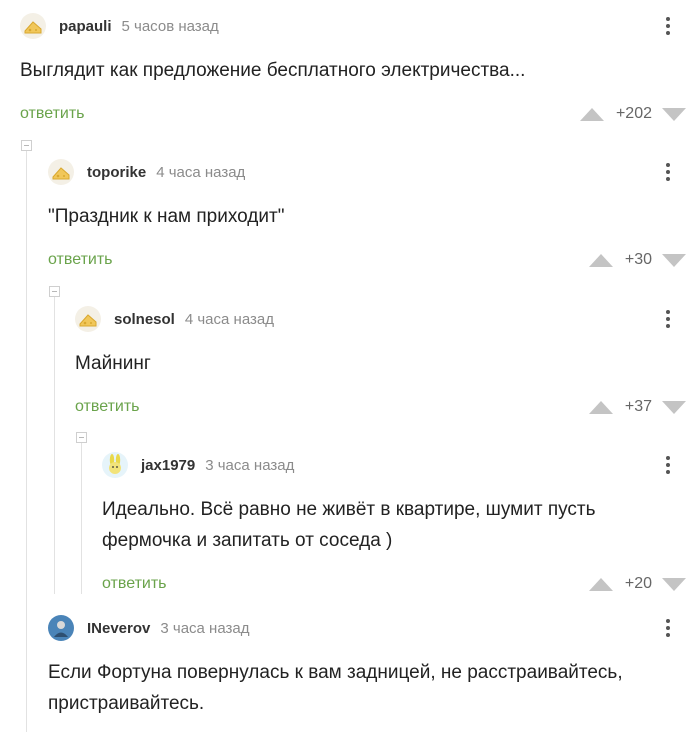  Describe the element at coordinates (85, 26) in the screenshot. I see `username: papauli` at that location.